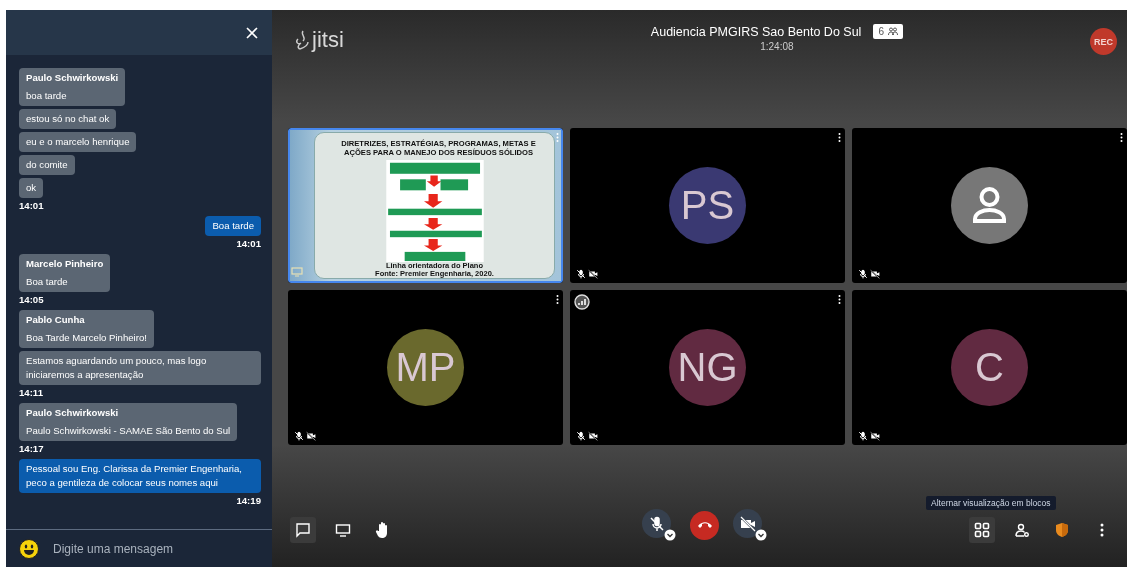 The height and width of the screenshot is (567, 1130). I want to click on person-avatar-icon, so click(989, 205).